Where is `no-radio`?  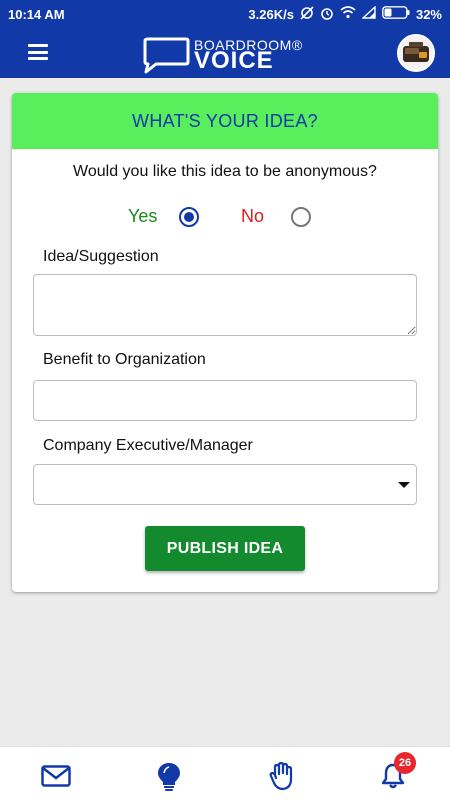
no-radio is located at coordinates (301, 217).